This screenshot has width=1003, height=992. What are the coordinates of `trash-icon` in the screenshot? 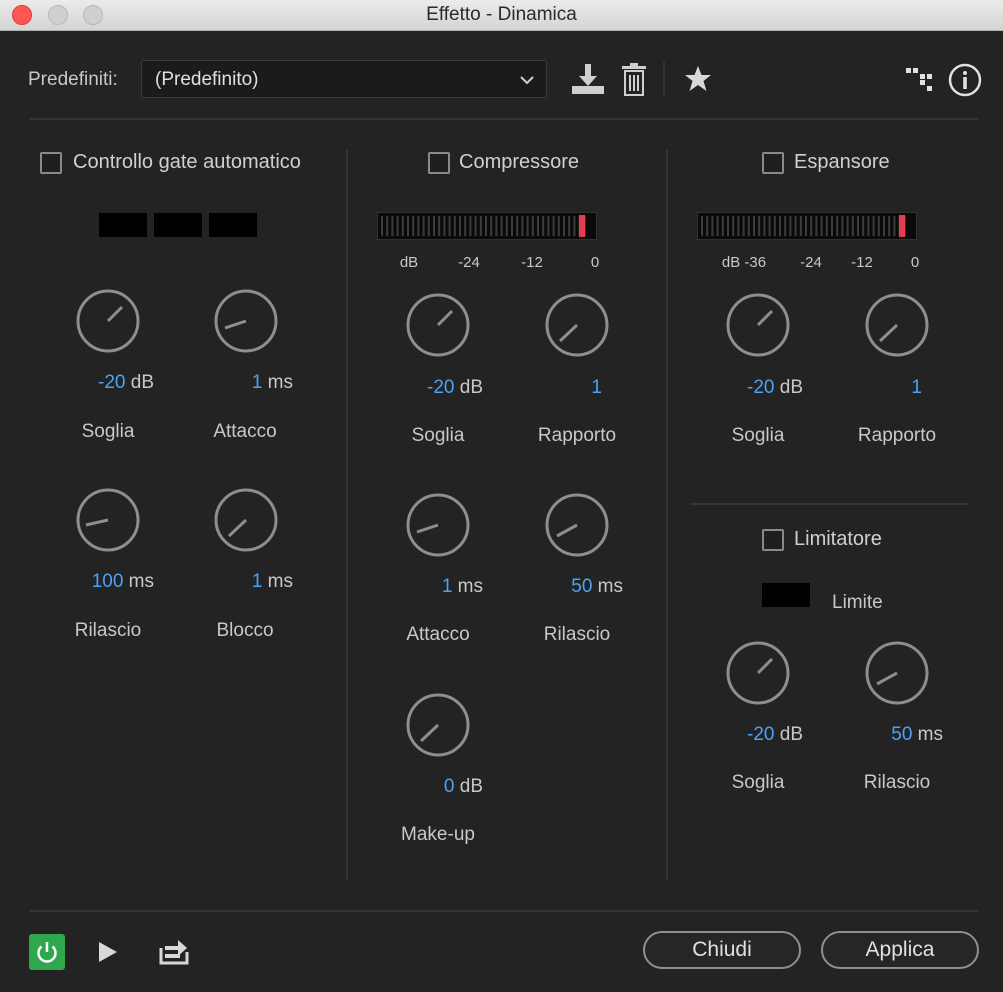 It's located at (634, 79).